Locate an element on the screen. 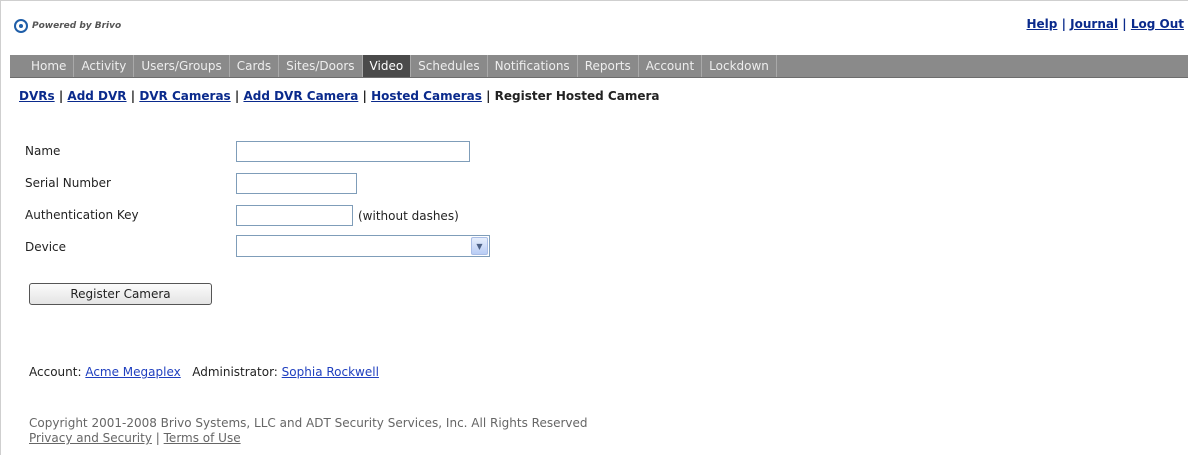 This screenshot has width=1188, height=455. journal-link: Journal is located at coordinates (1094, 24).